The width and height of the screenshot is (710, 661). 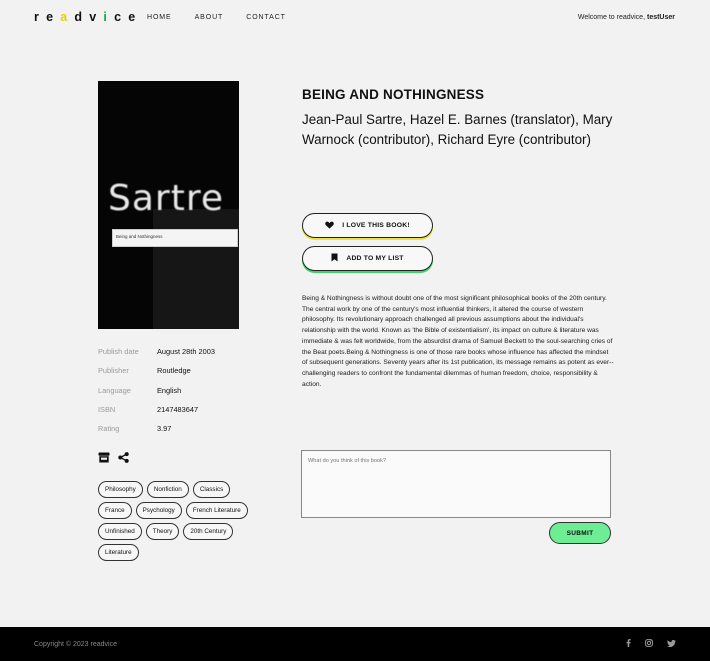 What do you see at coordinates (67, 17) in the screenshot?
I see `logo-letter: a` at bounding box center [67, 17].